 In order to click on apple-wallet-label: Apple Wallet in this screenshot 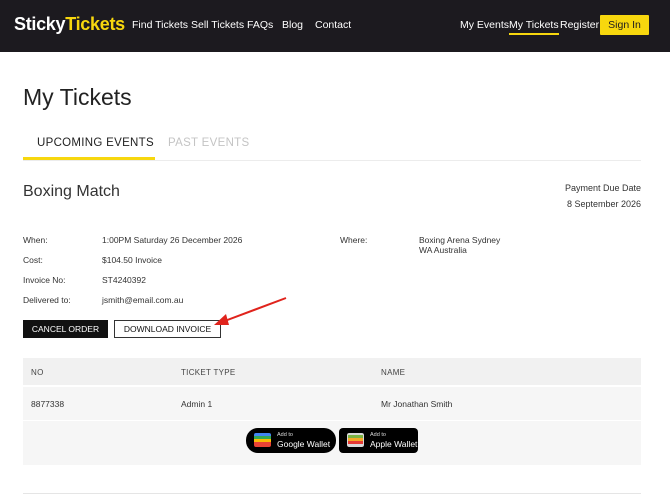, I will do `click(394, 444)`.